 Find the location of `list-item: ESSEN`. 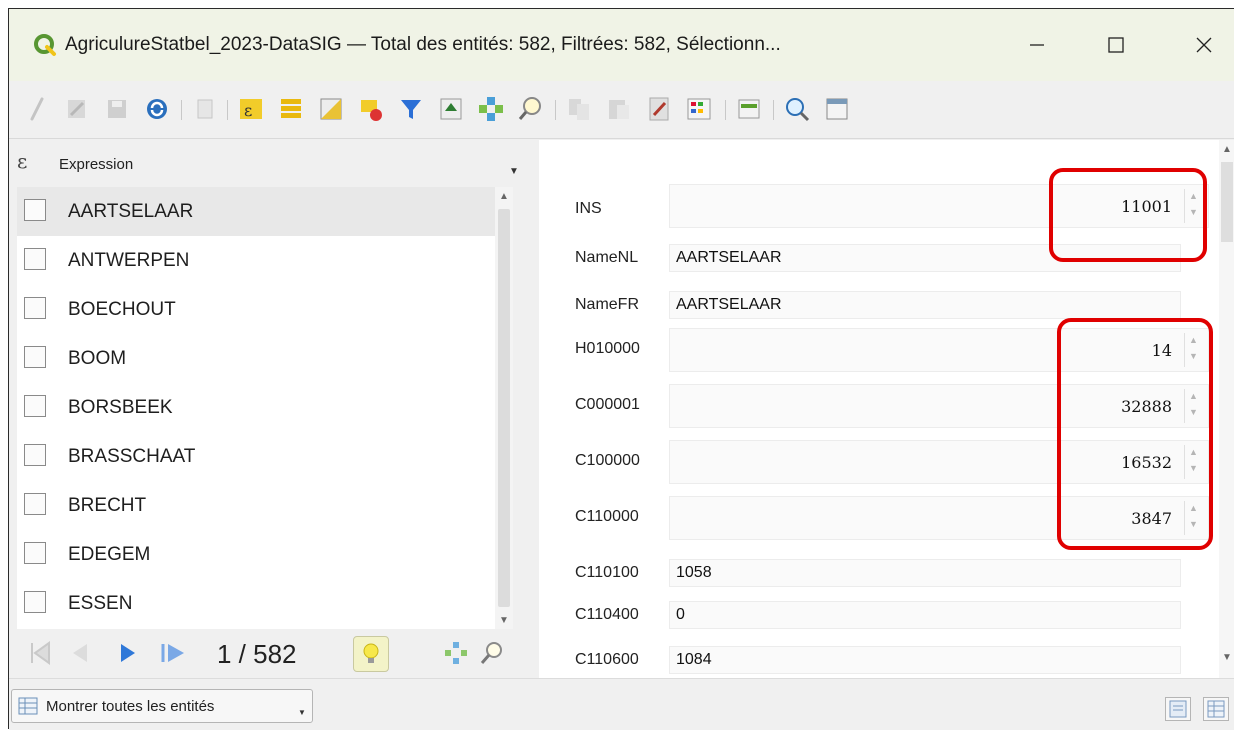

list-item: ESSEN is located at coordinates (256, 603).